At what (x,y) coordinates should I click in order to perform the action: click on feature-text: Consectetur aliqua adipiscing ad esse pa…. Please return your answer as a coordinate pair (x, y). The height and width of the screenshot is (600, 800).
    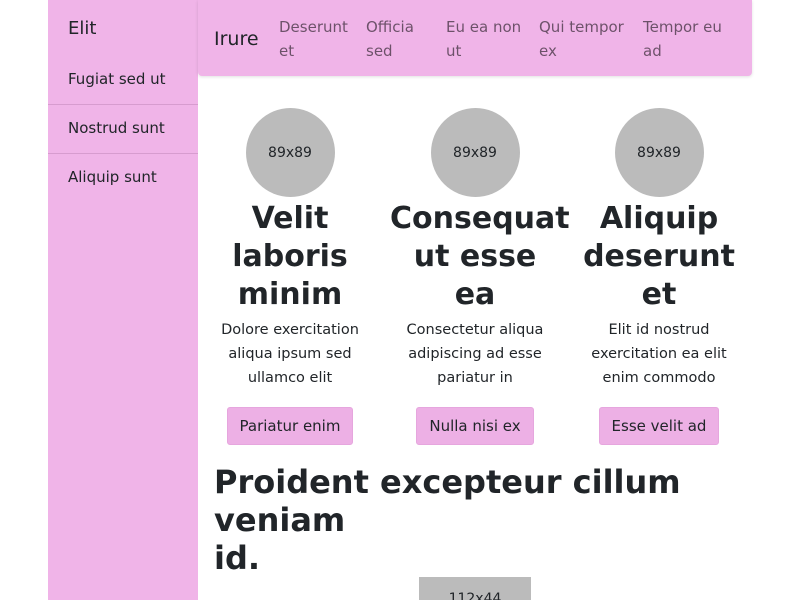
    Looking at the image, I should click on (475, 354).